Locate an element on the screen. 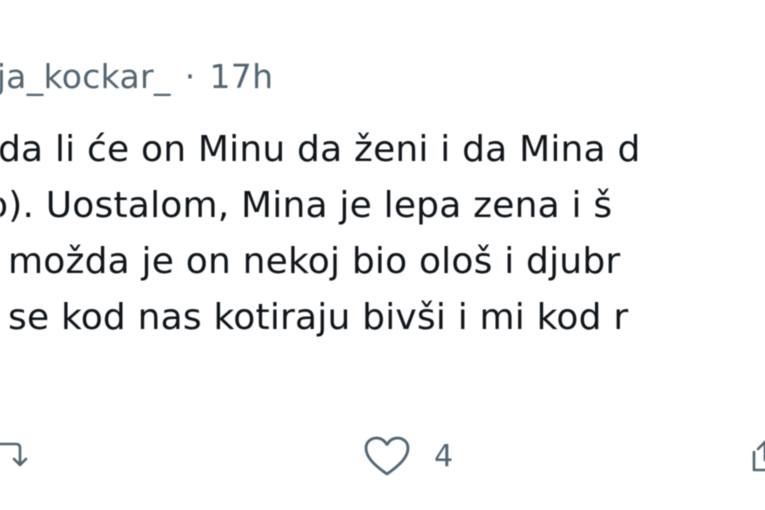 The height and width of the screenshot is (510, 765). post-text-line: se kod nas kotiraju bivši i mi kod r is located at coordinates (318, 317).